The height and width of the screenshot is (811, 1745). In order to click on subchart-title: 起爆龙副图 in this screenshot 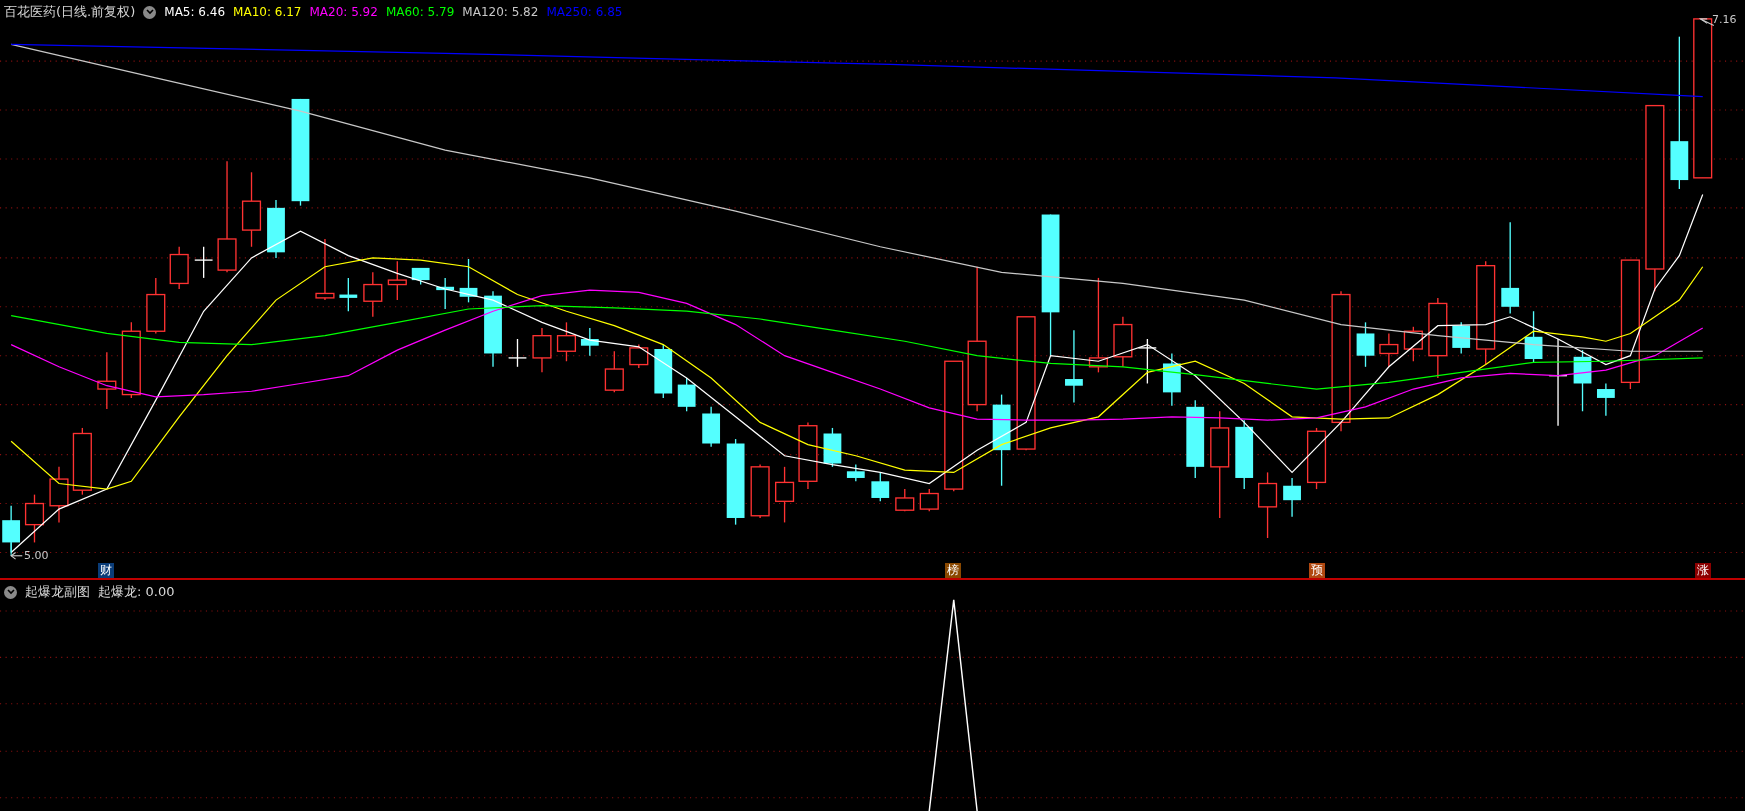, I will do `click(57, 592)`.